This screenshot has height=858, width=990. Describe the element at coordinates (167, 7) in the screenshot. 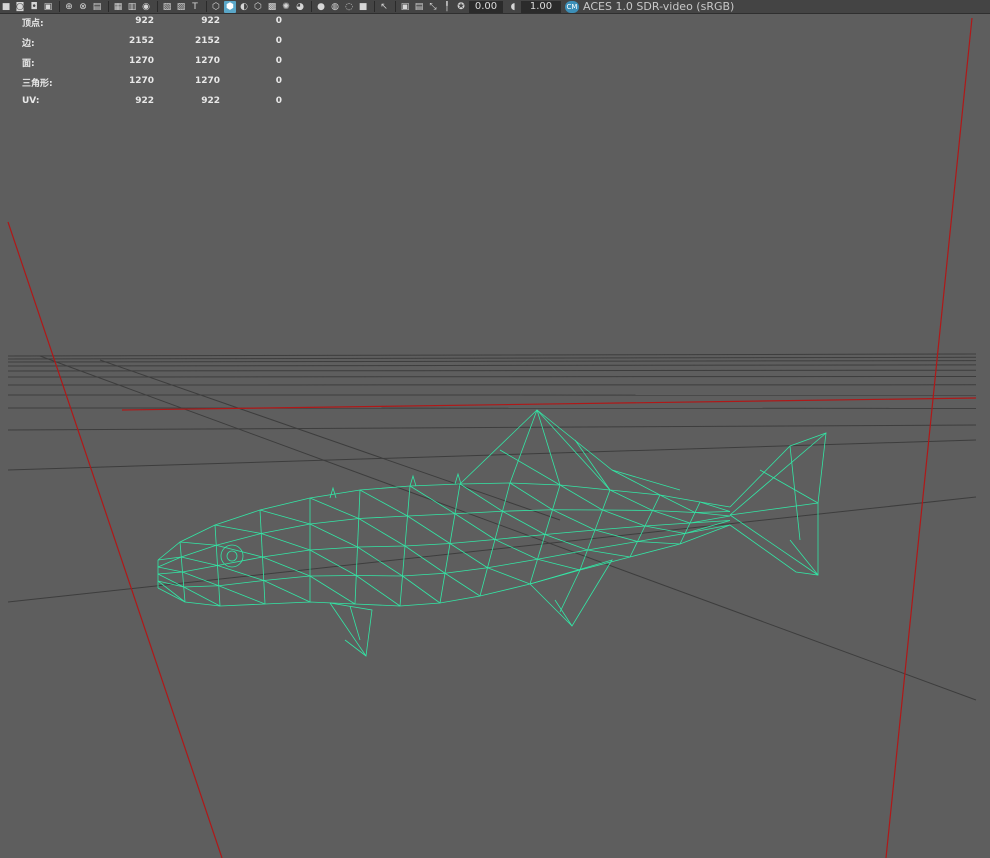

I see `smooth-shade-icon: ▧` at that location.